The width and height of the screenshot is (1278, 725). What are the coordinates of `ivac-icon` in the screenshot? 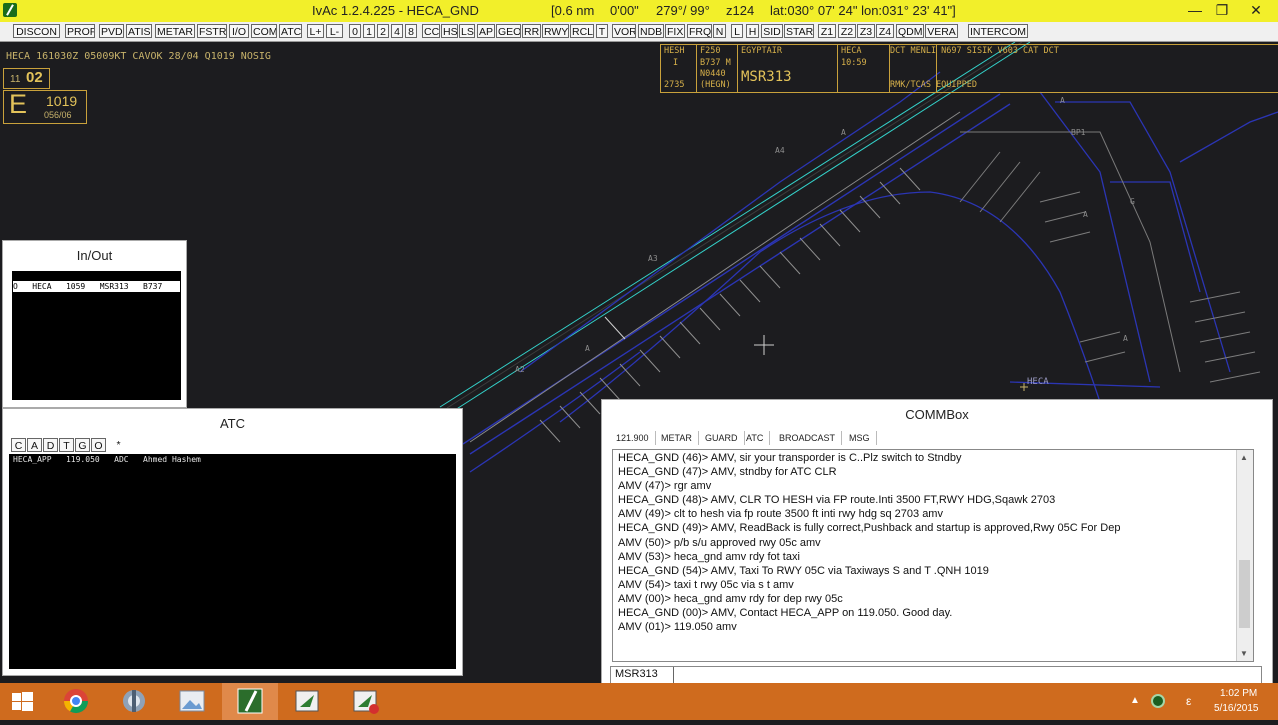 It's located at (250, 701).